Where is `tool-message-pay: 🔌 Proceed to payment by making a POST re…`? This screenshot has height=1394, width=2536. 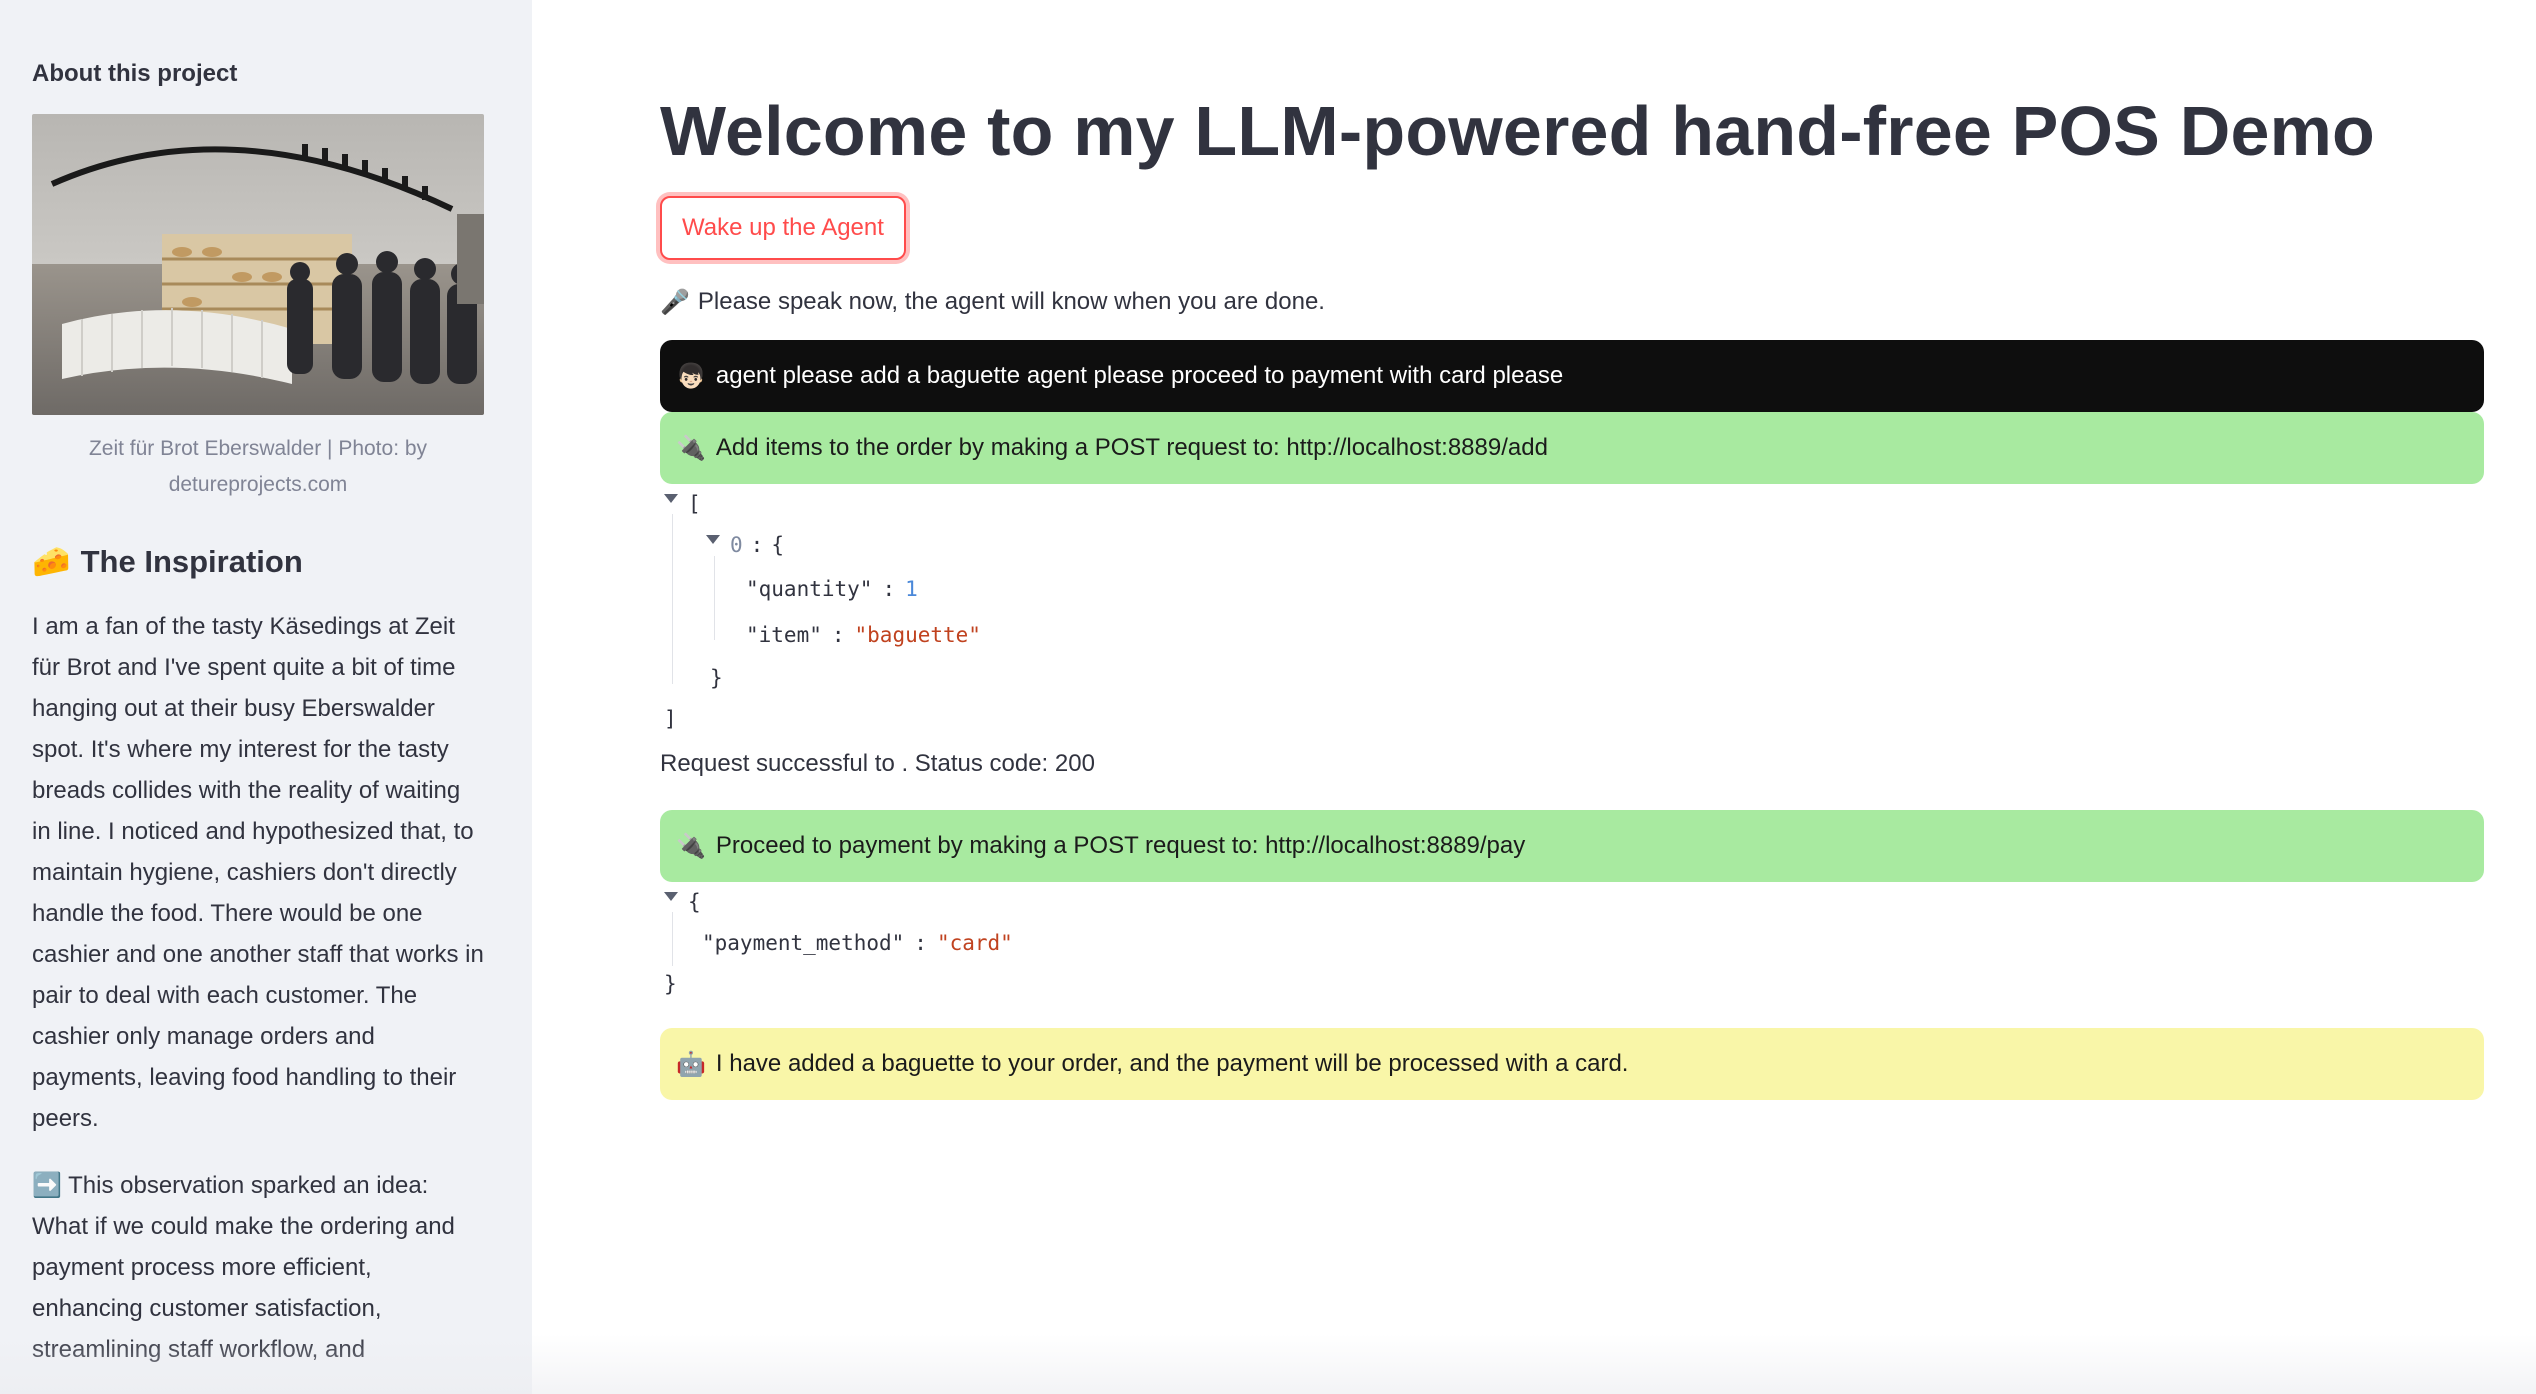 tool-message-pay: 🔌 Proceed to payment by making a POST re… is located at coordinates (1572, 846).